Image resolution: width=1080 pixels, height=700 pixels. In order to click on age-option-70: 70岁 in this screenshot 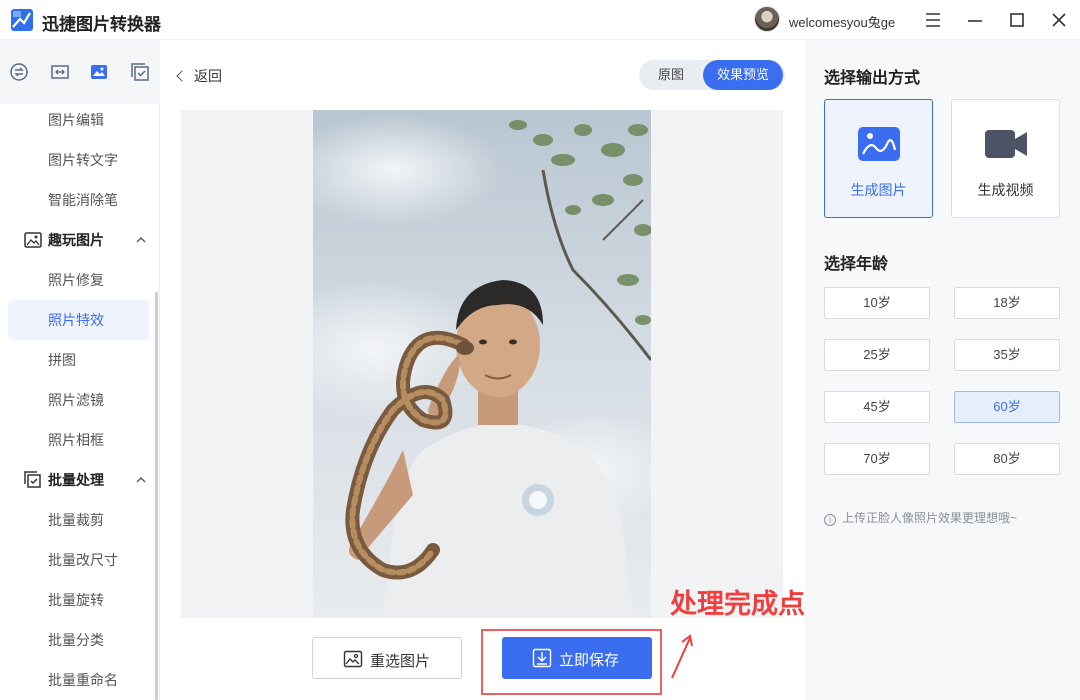, I will do `click(877, 459)`.